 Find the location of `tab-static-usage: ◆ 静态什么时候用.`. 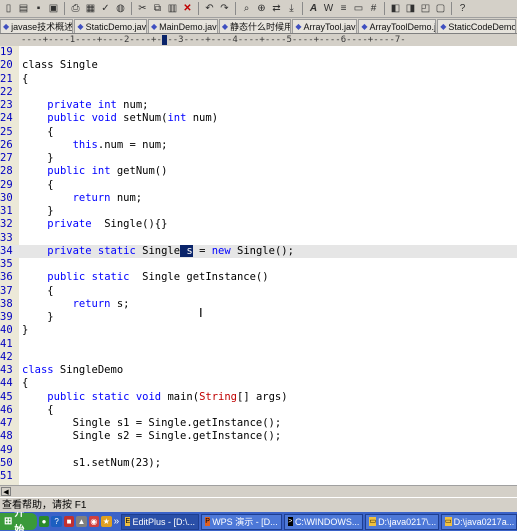

tab-static-usage: ◆ 静态什么时候用. is located at coordinates (255, 26).